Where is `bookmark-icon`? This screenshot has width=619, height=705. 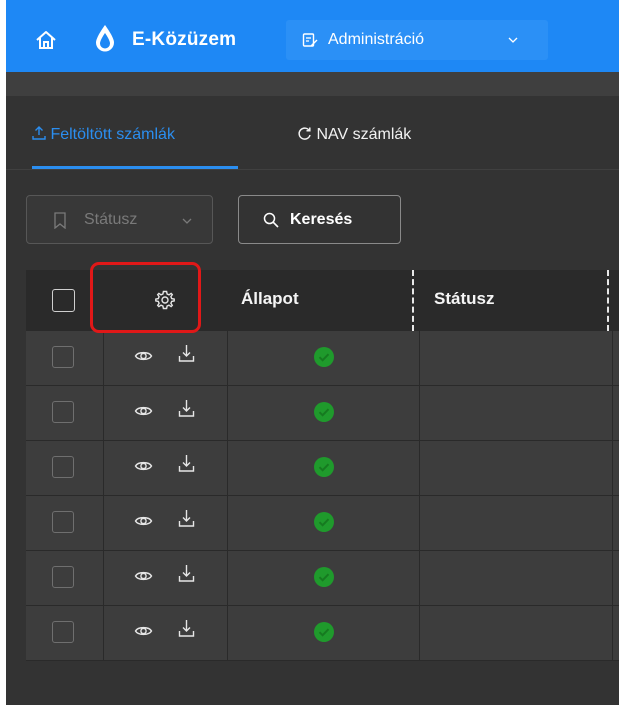 bookmark-icon is located at coordinates (60, 220).